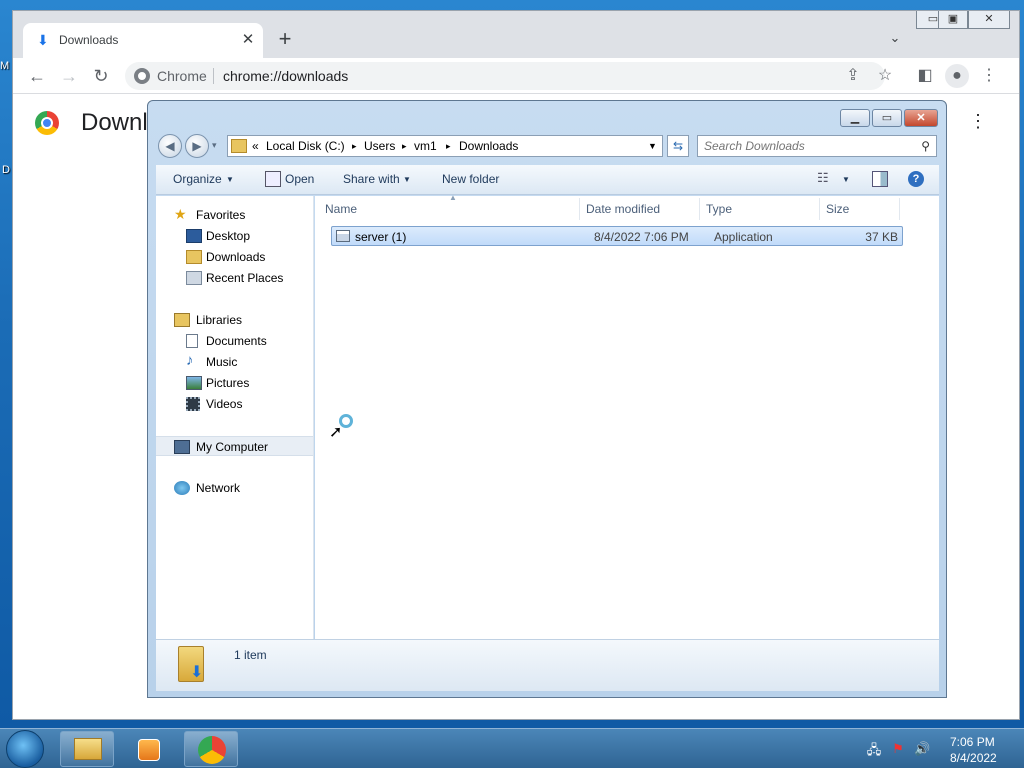 Image resolution: width=1024 pixels, height=768 pixels. Describe the element at coordinates (234, 278) in the screenshot. I see `nav-recent-places: Recent Places` at that location.